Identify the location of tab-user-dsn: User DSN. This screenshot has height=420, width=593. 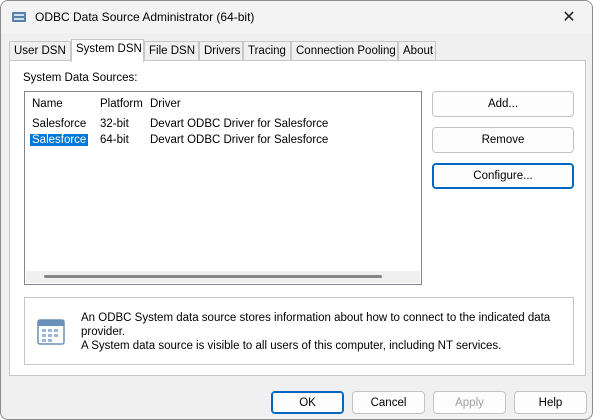
(40, 51).